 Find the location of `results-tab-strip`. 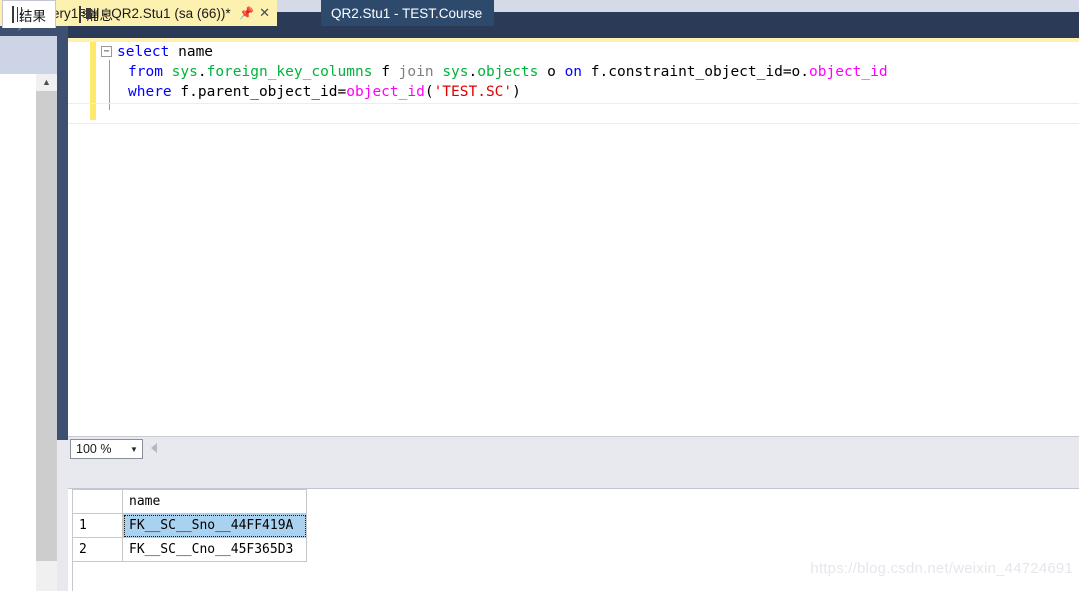

results-tab-strip is located at coordinates (573, 474).